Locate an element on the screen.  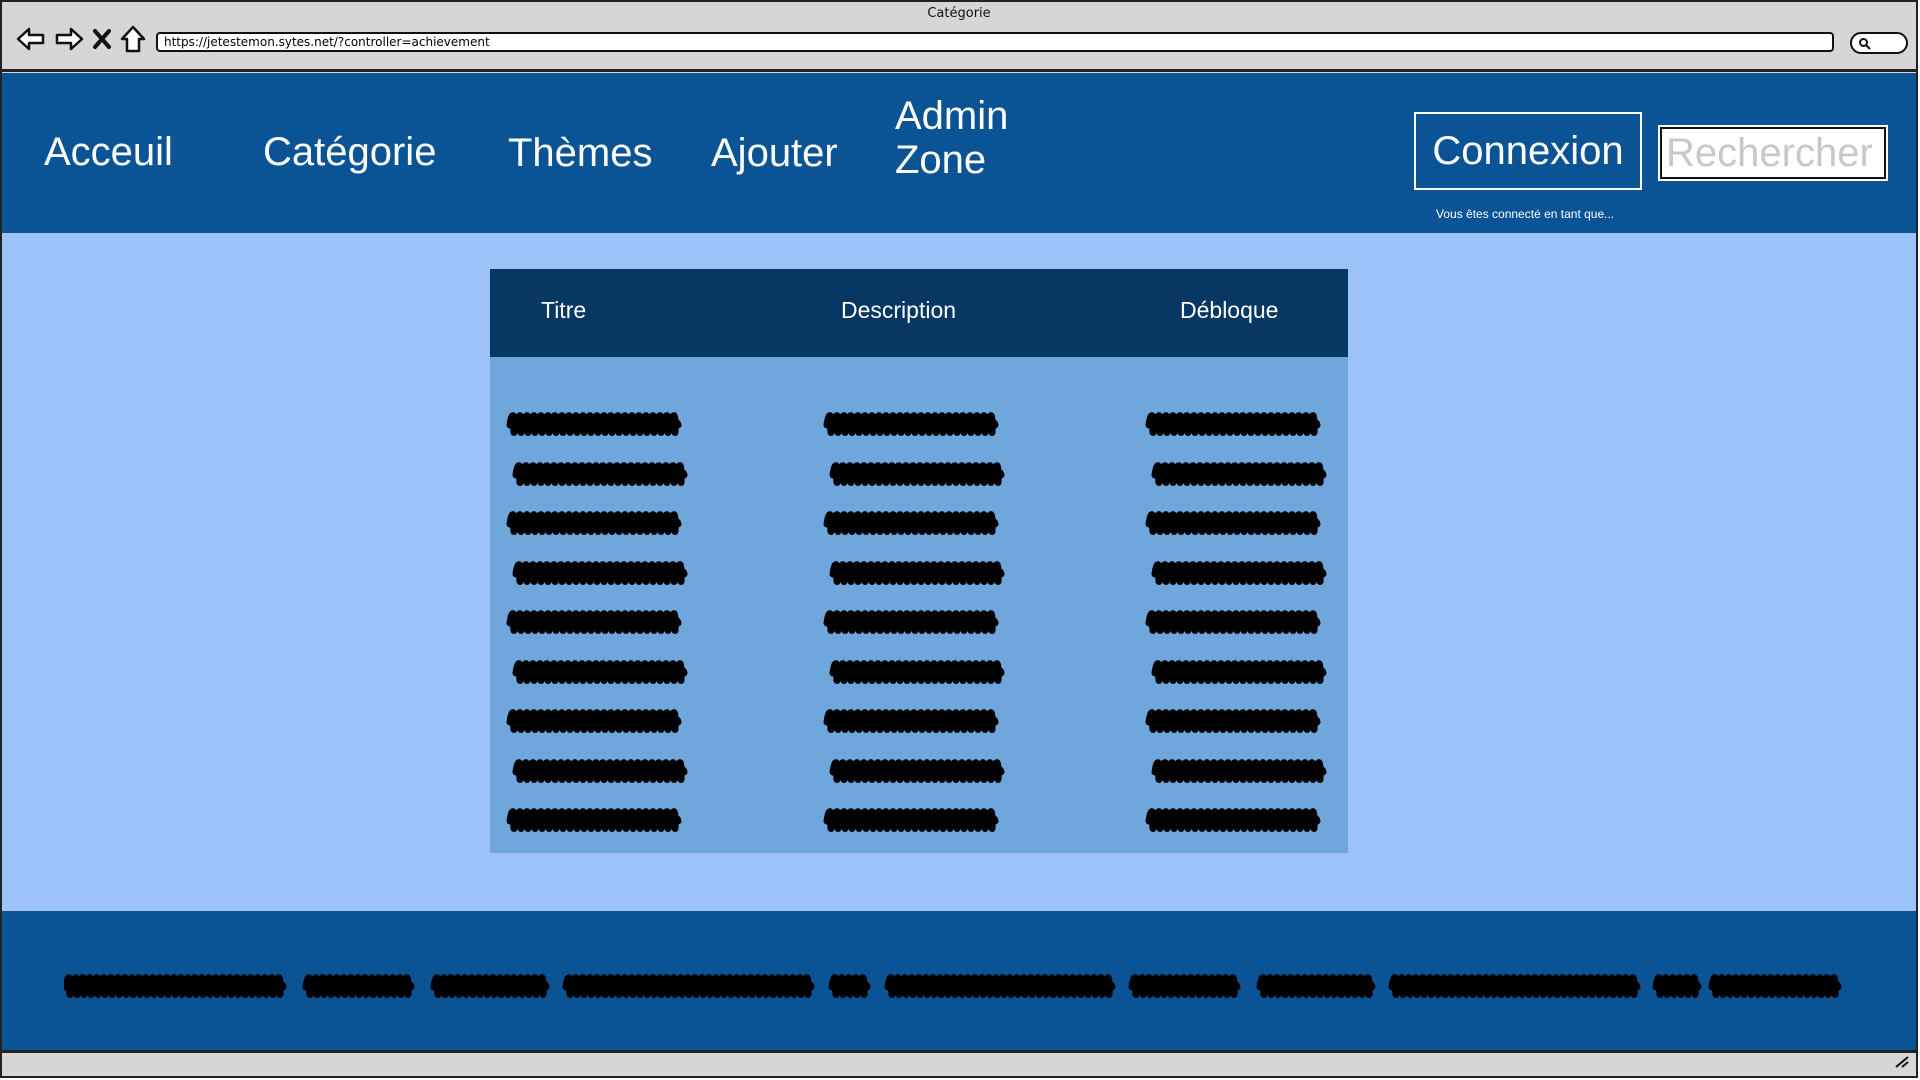
window-title: Catégorie is located at coordinates (959, 13).